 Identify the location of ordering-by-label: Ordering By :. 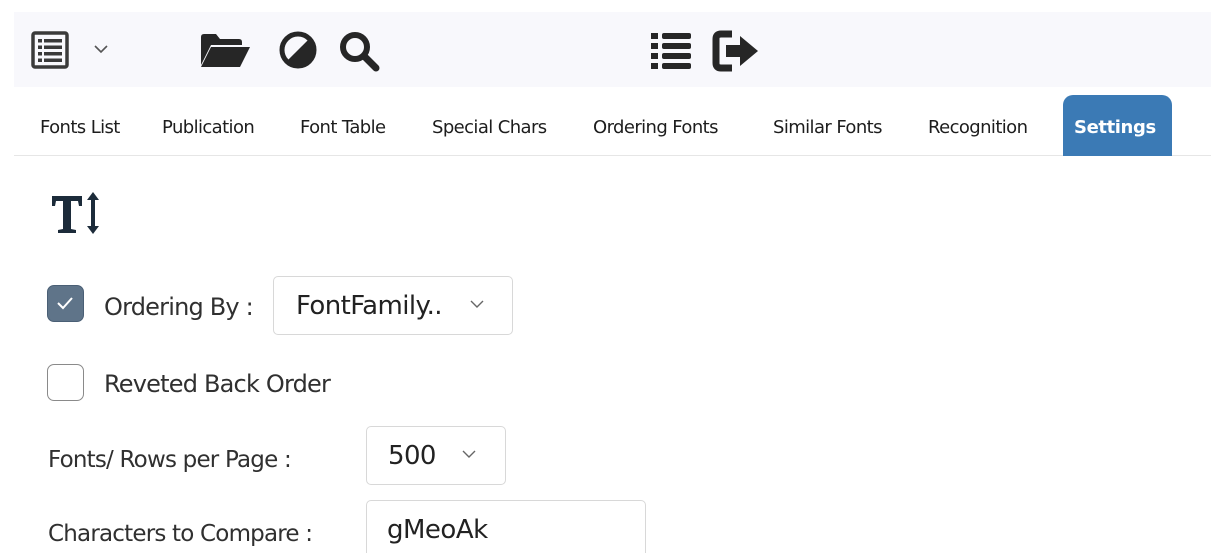
(179, 307).